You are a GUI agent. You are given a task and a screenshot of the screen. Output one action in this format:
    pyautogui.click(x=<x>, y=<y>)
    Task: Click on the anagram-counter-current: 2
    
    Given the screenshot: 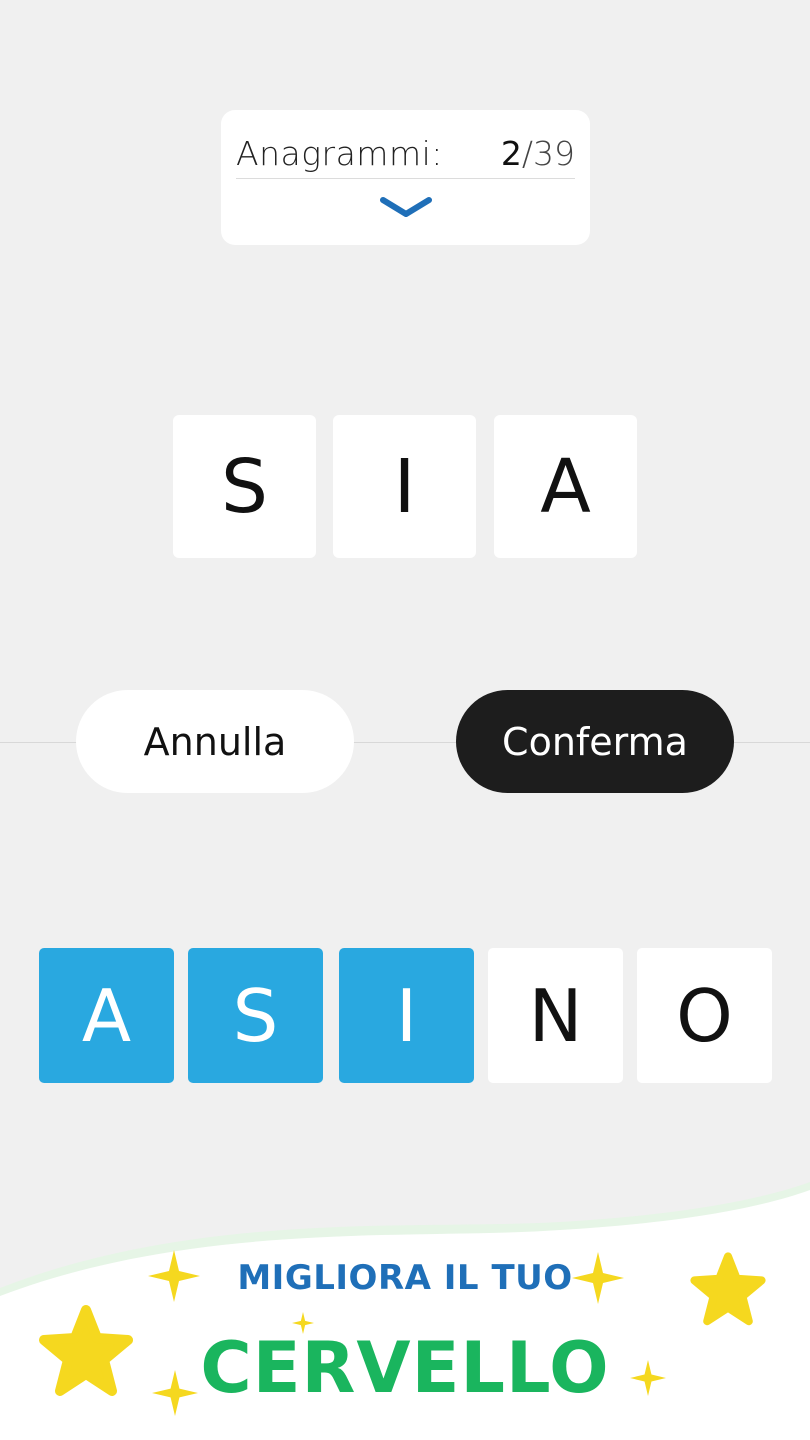 What is the action you would take?
    pyautogui.click(x=511, y=153)
    